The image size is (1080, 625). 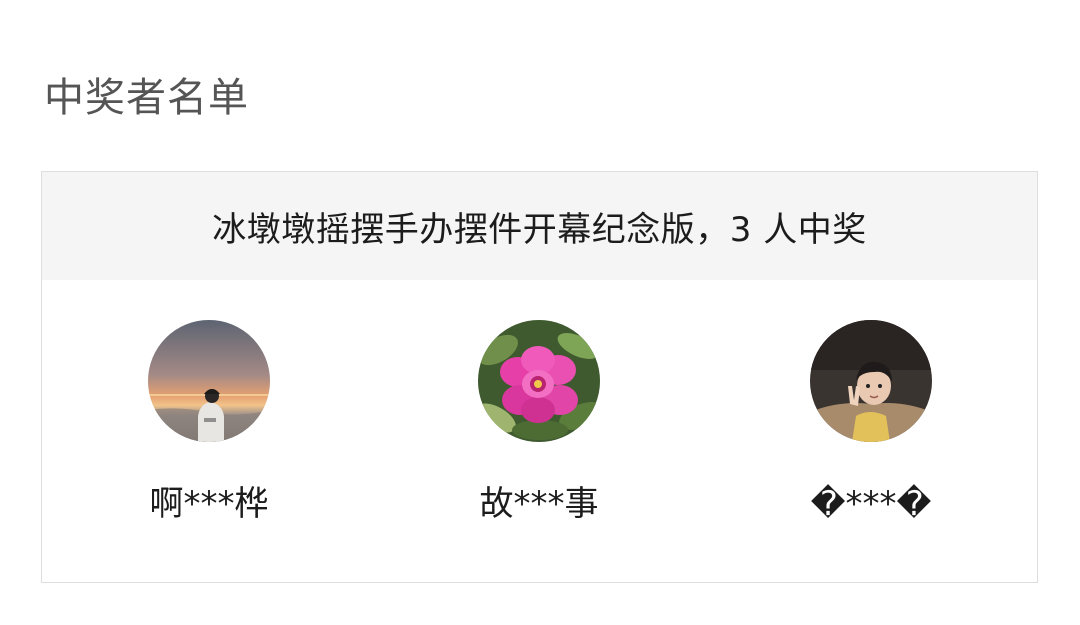 I want to click on sunset-beach-photo, so click(x=209, y=381).